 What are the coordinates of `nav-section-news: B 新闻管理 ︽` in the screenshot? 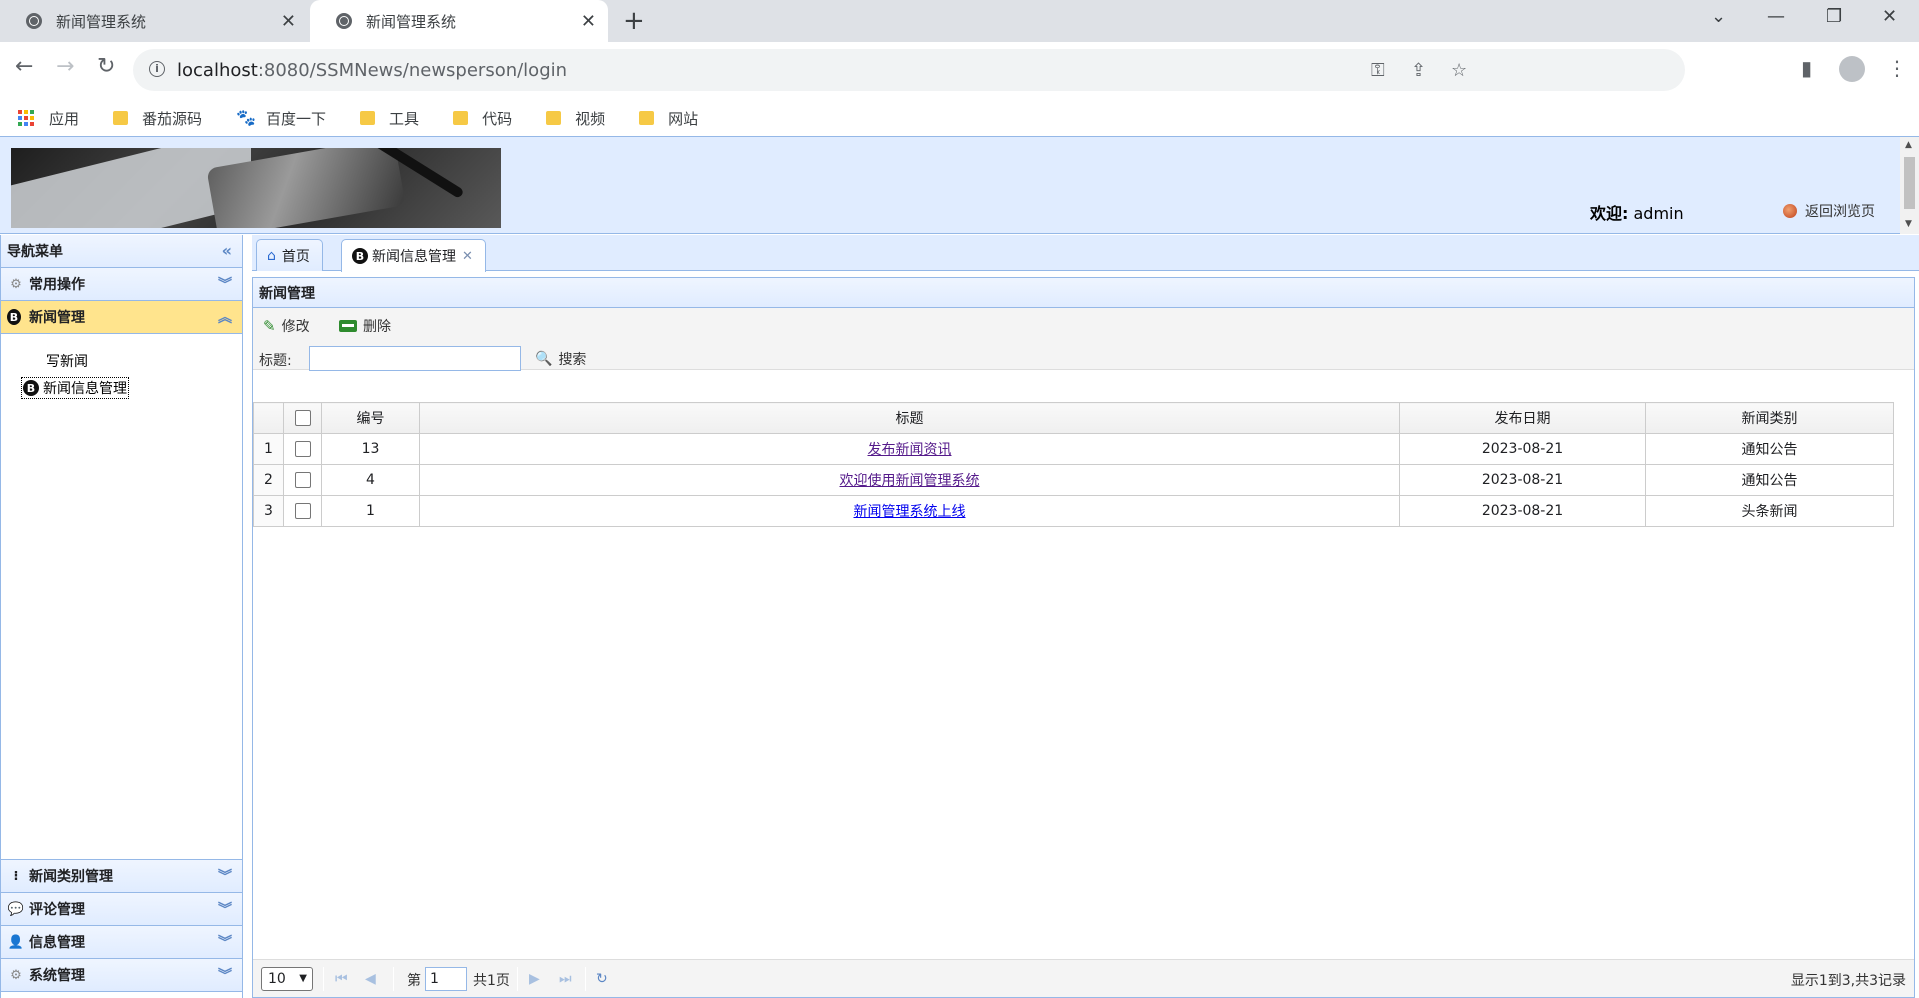 It's located at (121, 317).